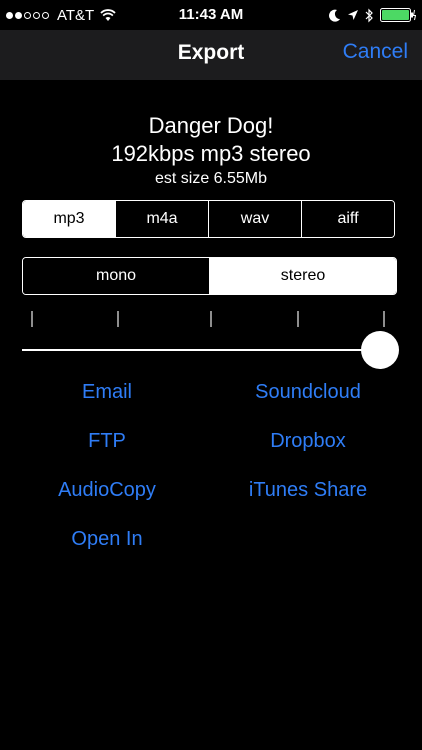 This screenshot has width=422, height=750. Describe the element at coordinates (308, 441) in the screenshot. I see `dropbox-button: Dropbox` at that location.